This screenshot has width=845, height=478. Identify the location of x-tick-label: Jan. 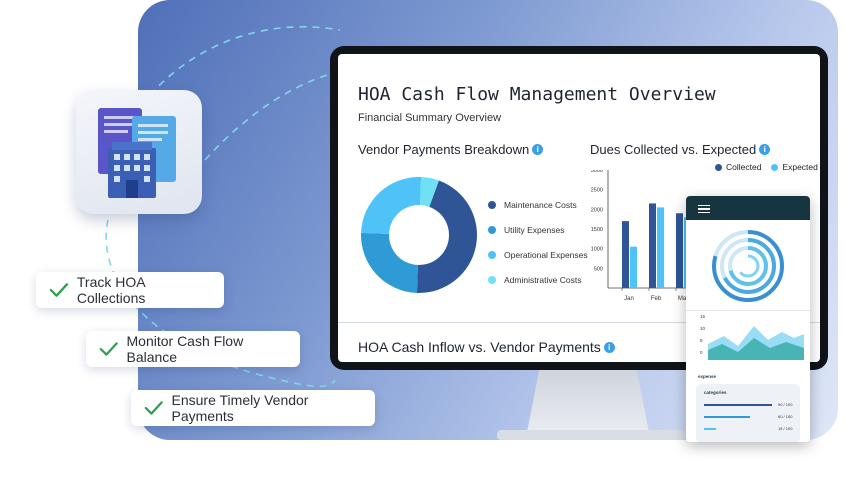
(629, 299).